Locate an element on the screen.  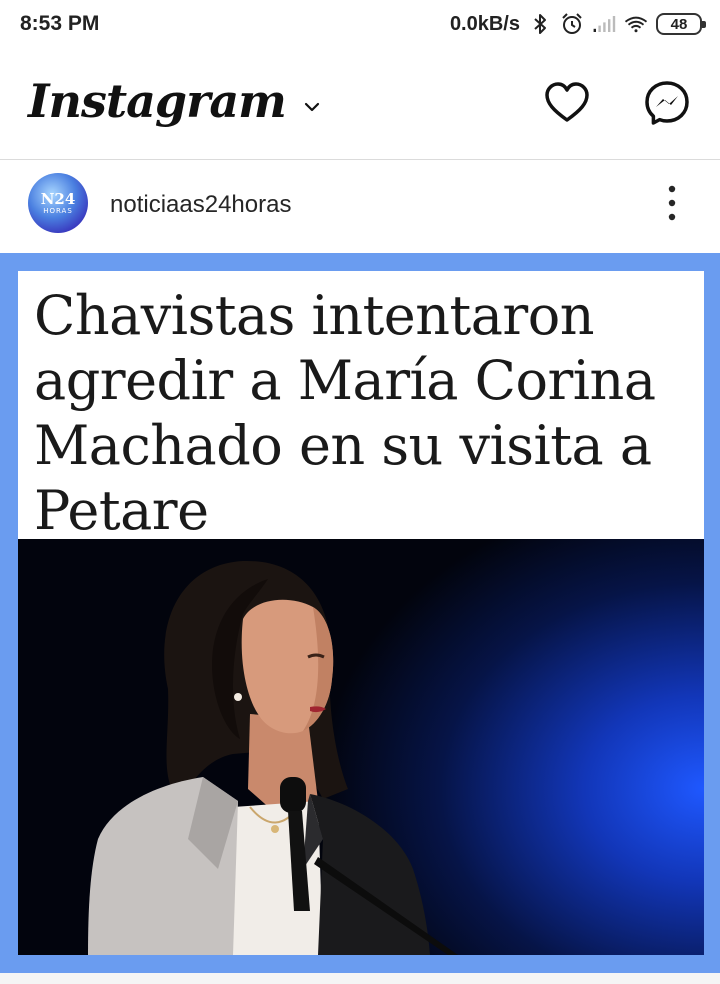
battery-icon: 48 is located at coordinates (681, 24).